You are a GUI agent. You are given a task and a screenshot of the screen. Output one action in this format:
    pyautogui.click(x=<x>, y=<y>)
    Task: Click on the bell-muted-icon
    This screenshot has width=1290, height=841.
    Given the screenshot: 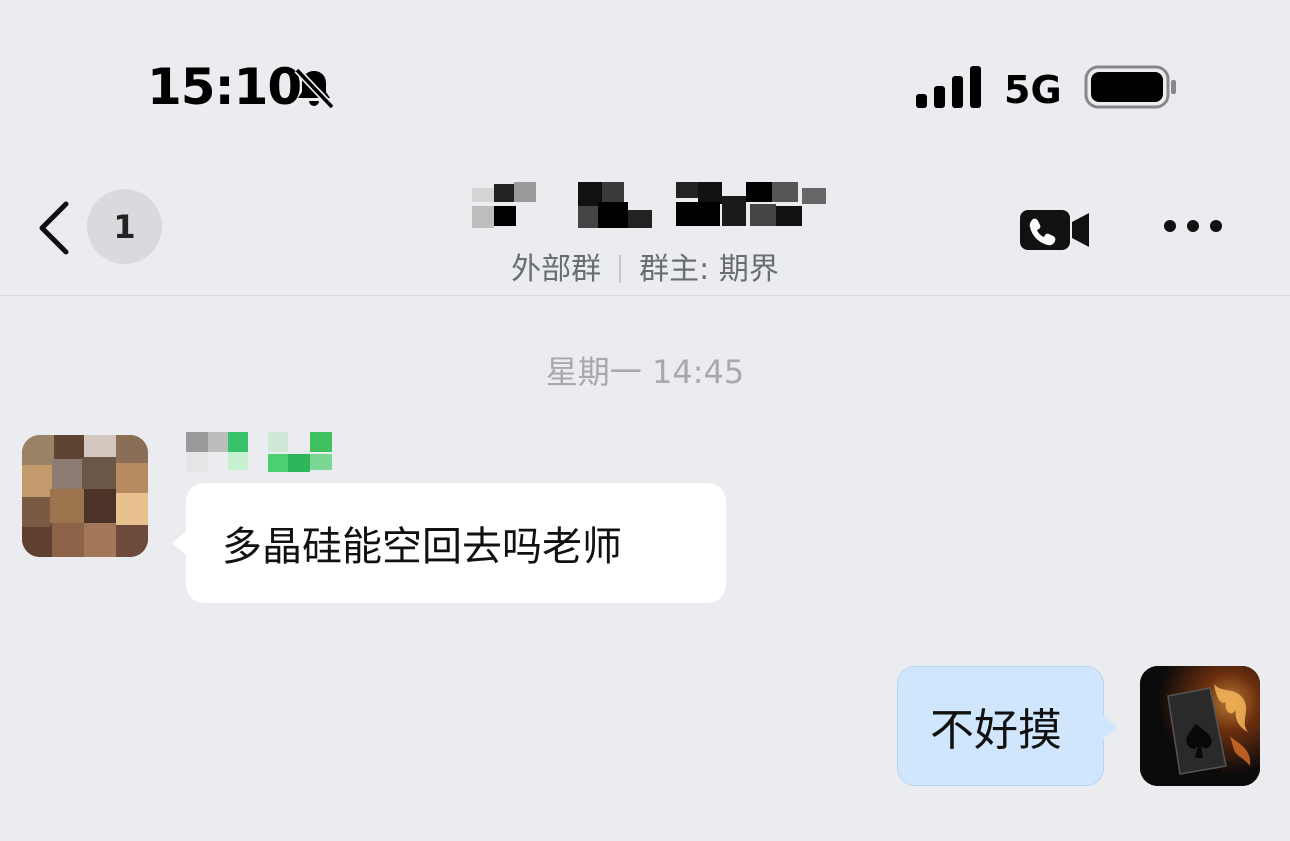 What is the action you would take?
    pyautogui.click(x=314, y=88)
    